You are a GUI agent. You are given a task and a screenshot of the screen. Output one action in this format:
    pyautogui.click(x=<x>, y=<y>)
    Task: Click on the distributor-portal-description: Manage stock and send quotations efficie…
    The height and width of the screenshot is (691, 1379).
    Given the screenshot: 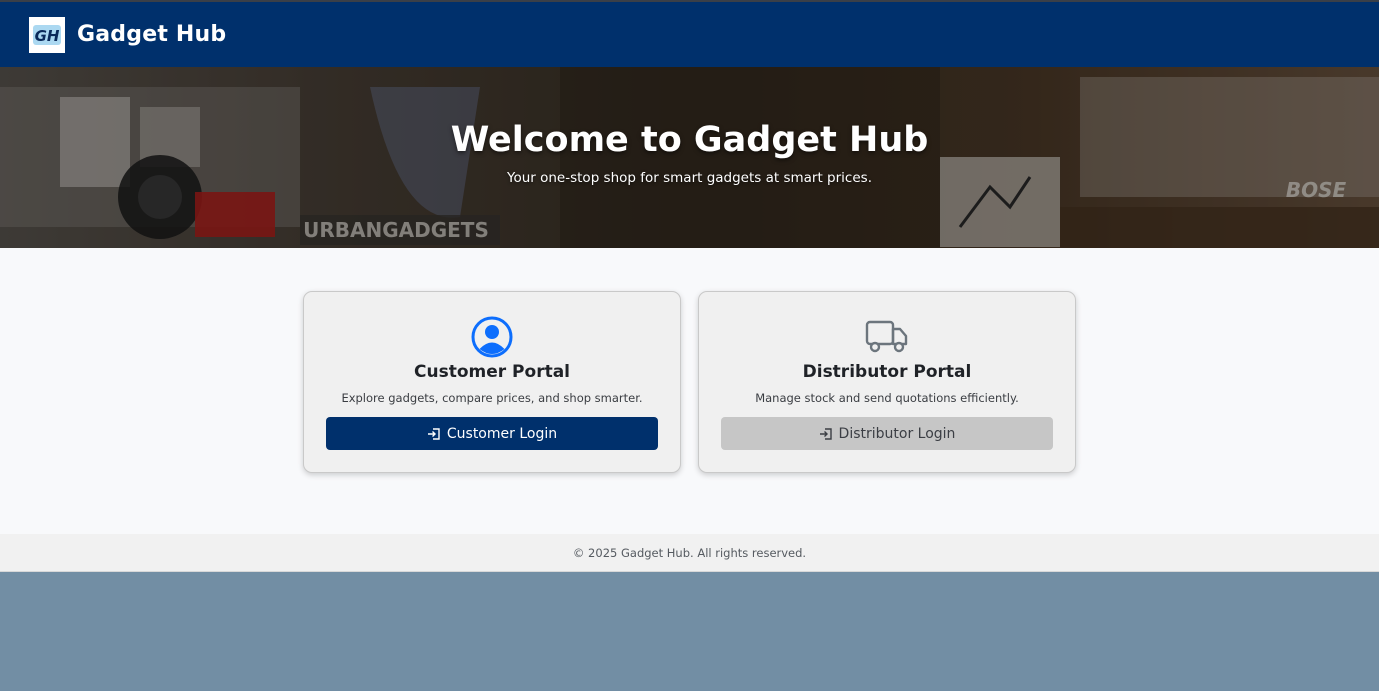 What is the action you would take?
    pyautogui.click(x=887, y=398)
    